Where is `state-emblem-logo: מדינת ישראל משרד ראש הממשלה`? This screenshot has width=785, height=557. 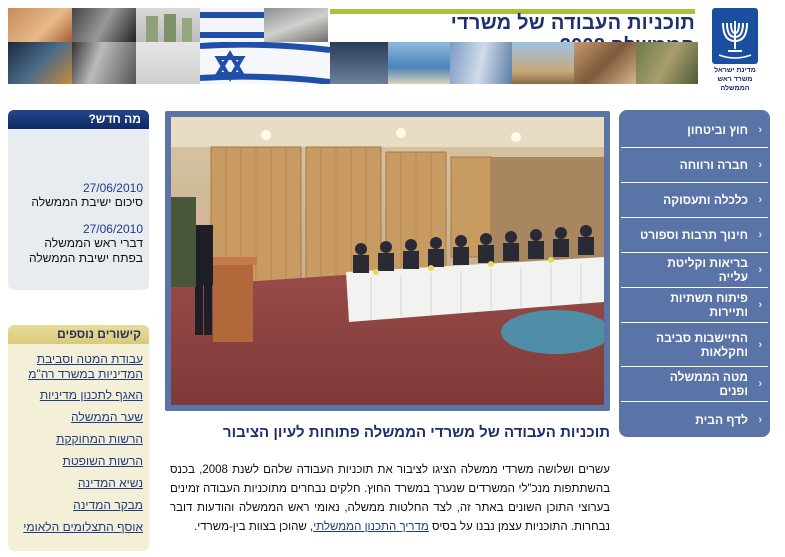 state-emblem-logo: מדינת ישראל משרד ראש הממשלה is located at coordinates (735, 50).